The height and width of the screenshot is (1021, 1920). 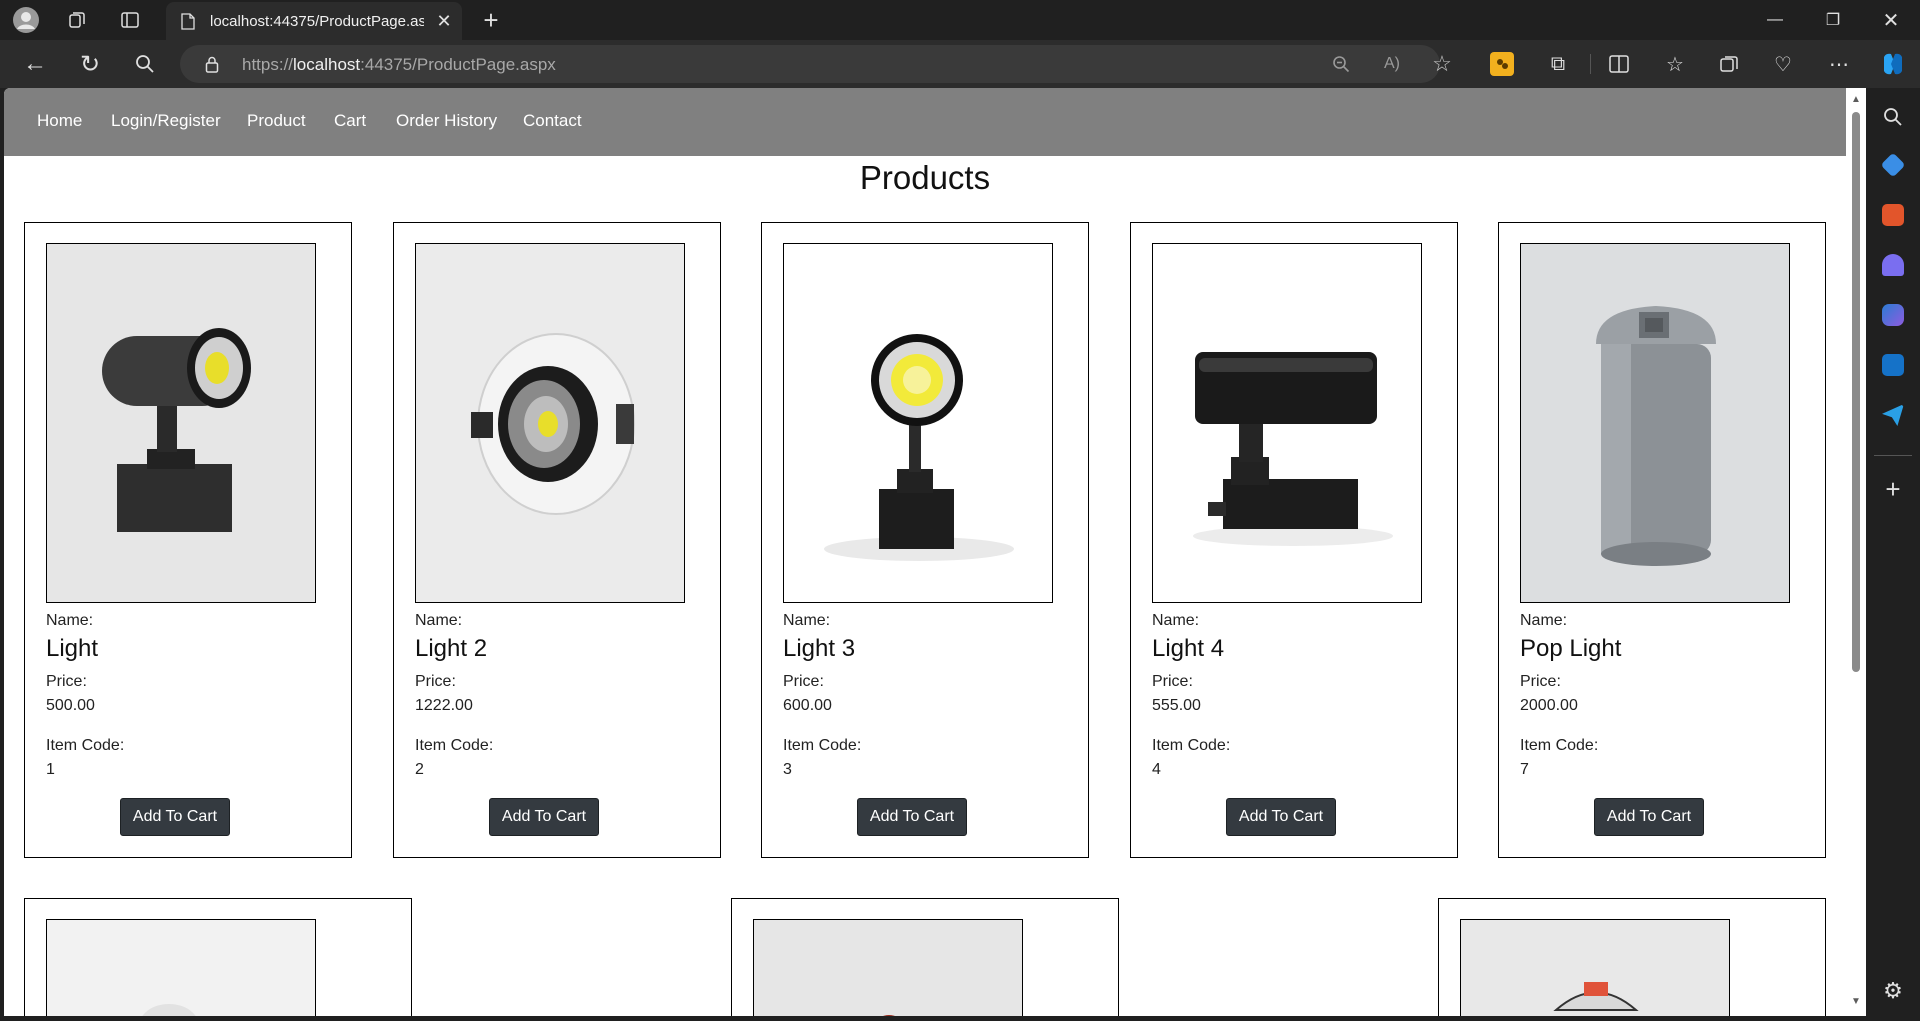 What do you see at coordinates (59, 121) in the screenshot?
I see `nav-home: Home` at bounding box center [59, 121].